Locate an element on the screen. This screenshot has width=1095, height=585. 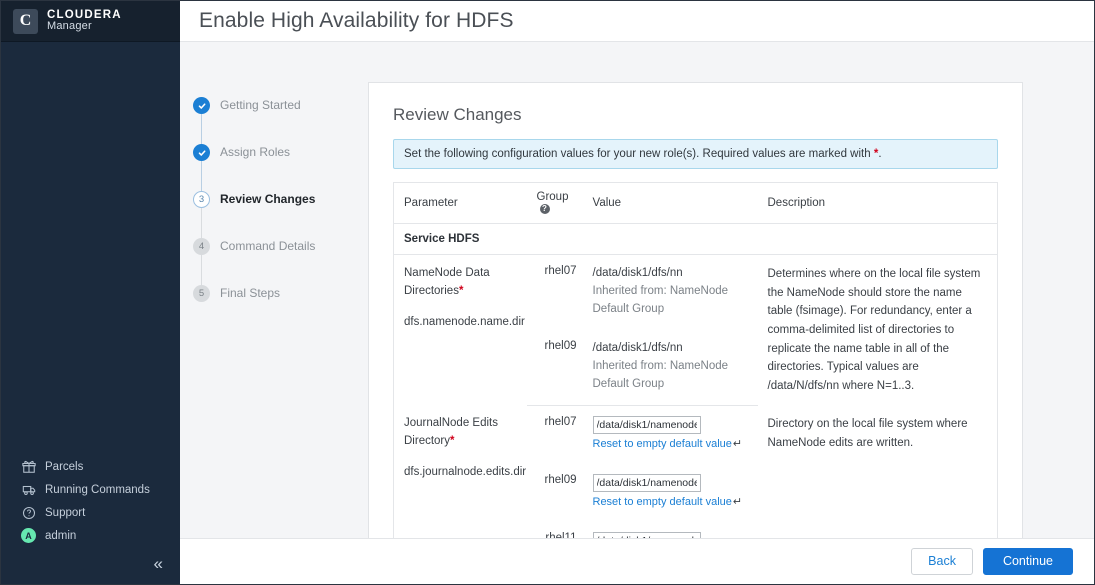
parameter-key: dfs.namenode.name.dir is located at coordinates (464, 321).